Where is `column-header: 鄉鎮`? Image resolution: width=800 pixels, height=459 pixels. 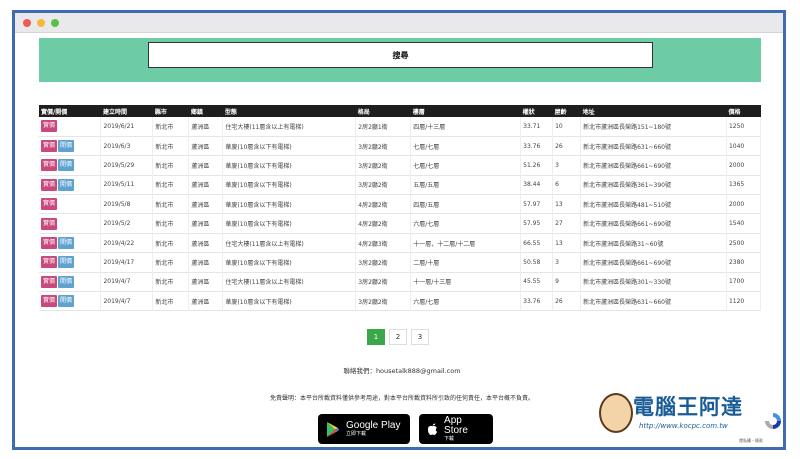 column-header: 鄉鎮 is located at coordinates (196, 112).